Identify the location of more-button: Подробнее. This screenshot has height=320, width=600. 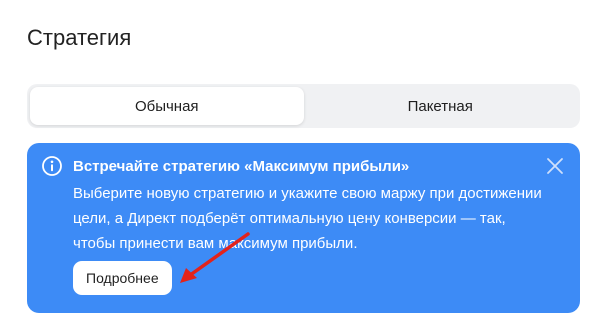
(122, 278).